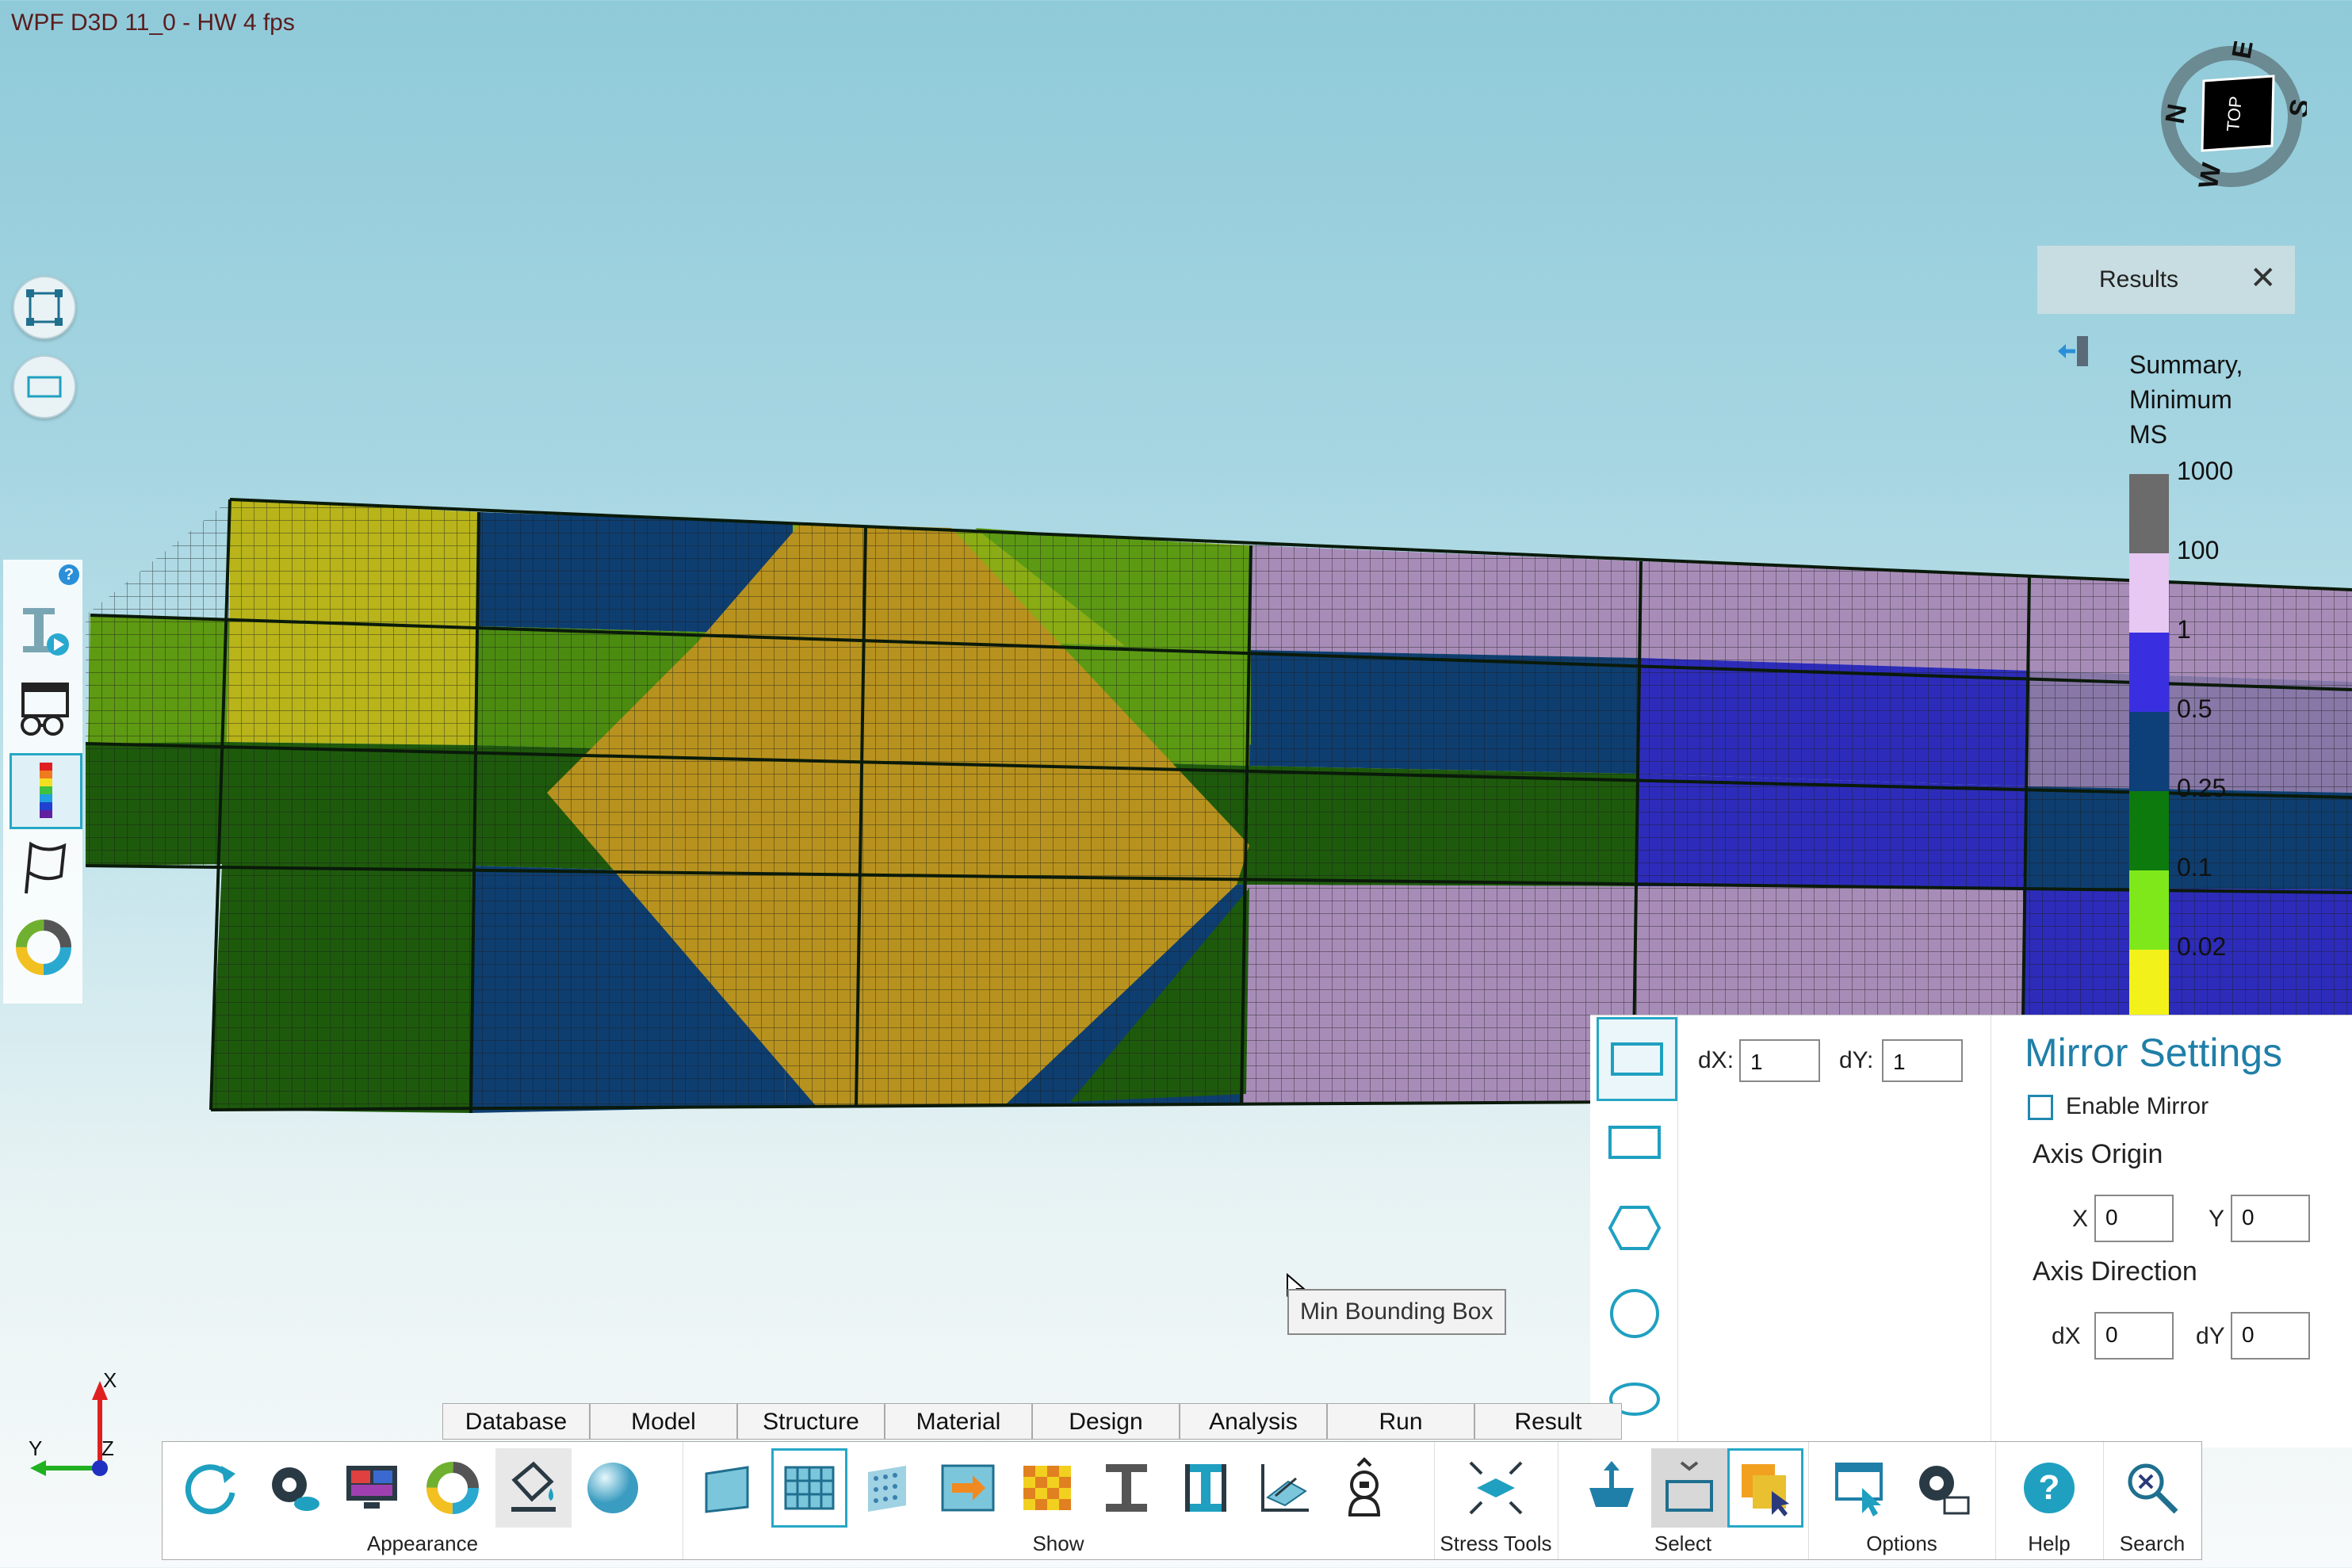  Describe the element at coordinates (45, 387) in the screenshot. I see `view-rectangle-button` at that location.